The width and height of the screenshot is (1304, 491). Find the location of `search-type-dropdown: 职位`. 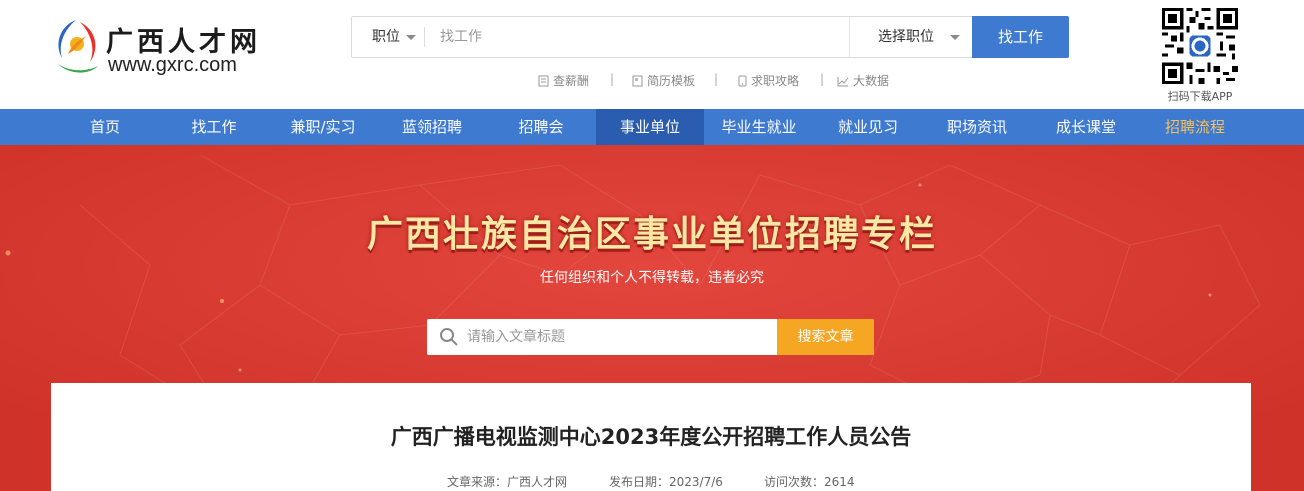

search-type-dropdown: 职位 is located at coordinates (388, 37).